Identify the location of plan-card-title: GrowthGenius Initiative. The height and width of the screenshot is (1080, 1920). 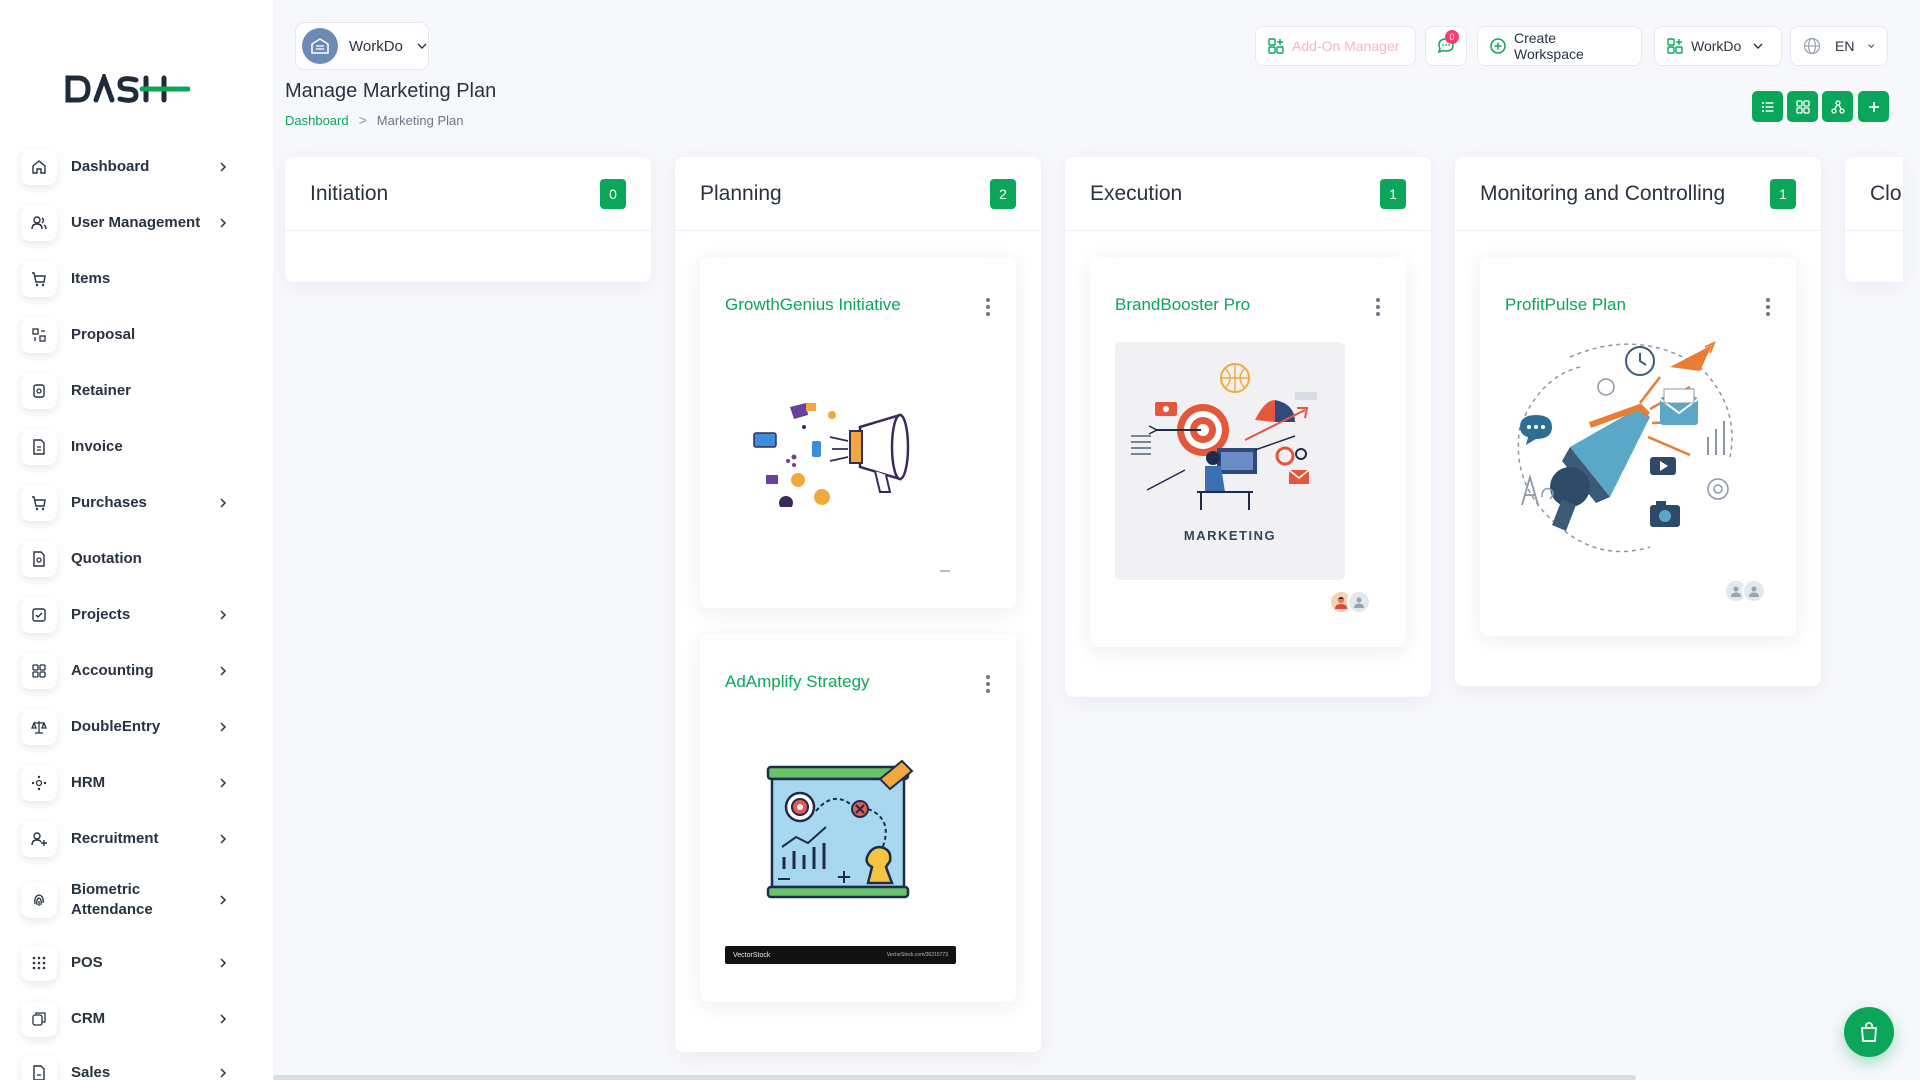
(813, 305).